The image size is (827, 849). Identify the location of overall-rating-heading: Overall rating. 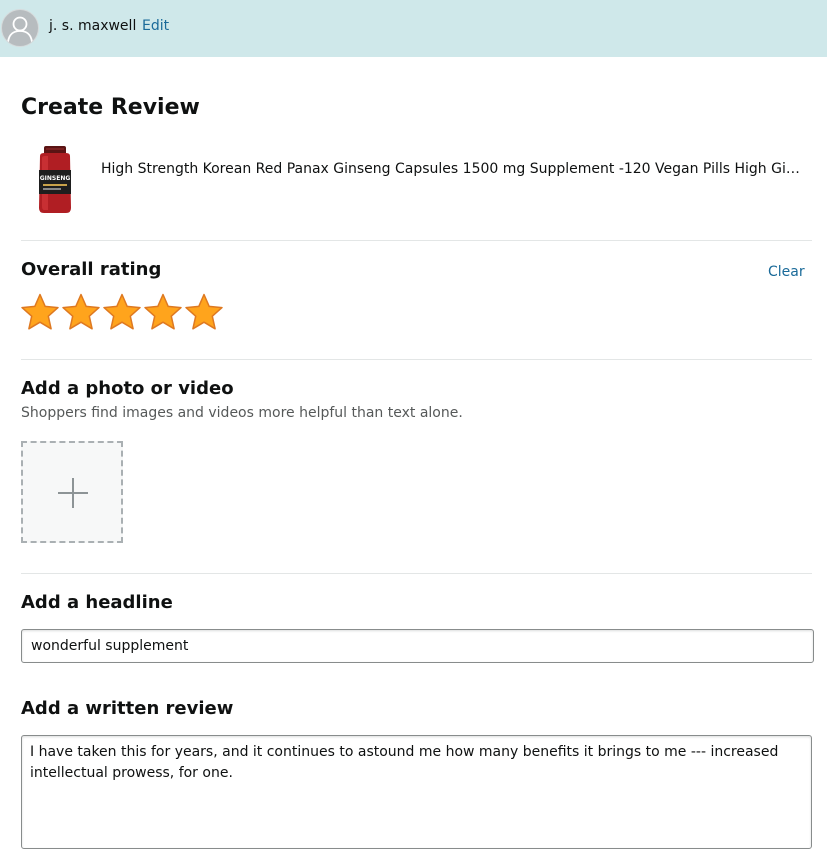
(91, 269).